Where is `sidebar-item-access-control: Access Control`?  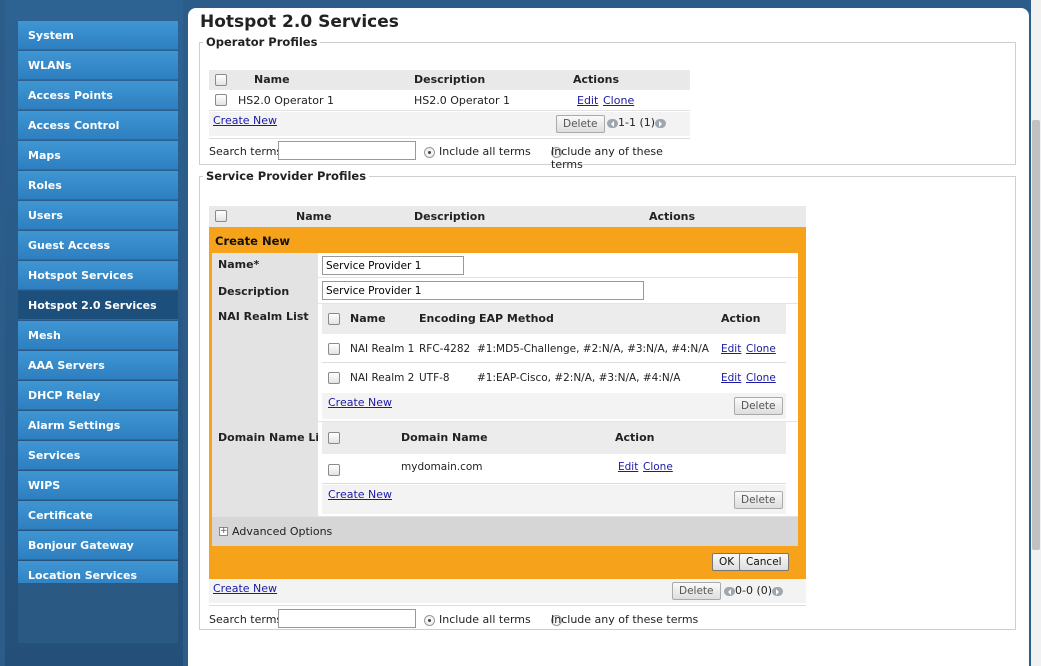
sidebar-item-access-control: Access Control is located at coordinates (98, 125).